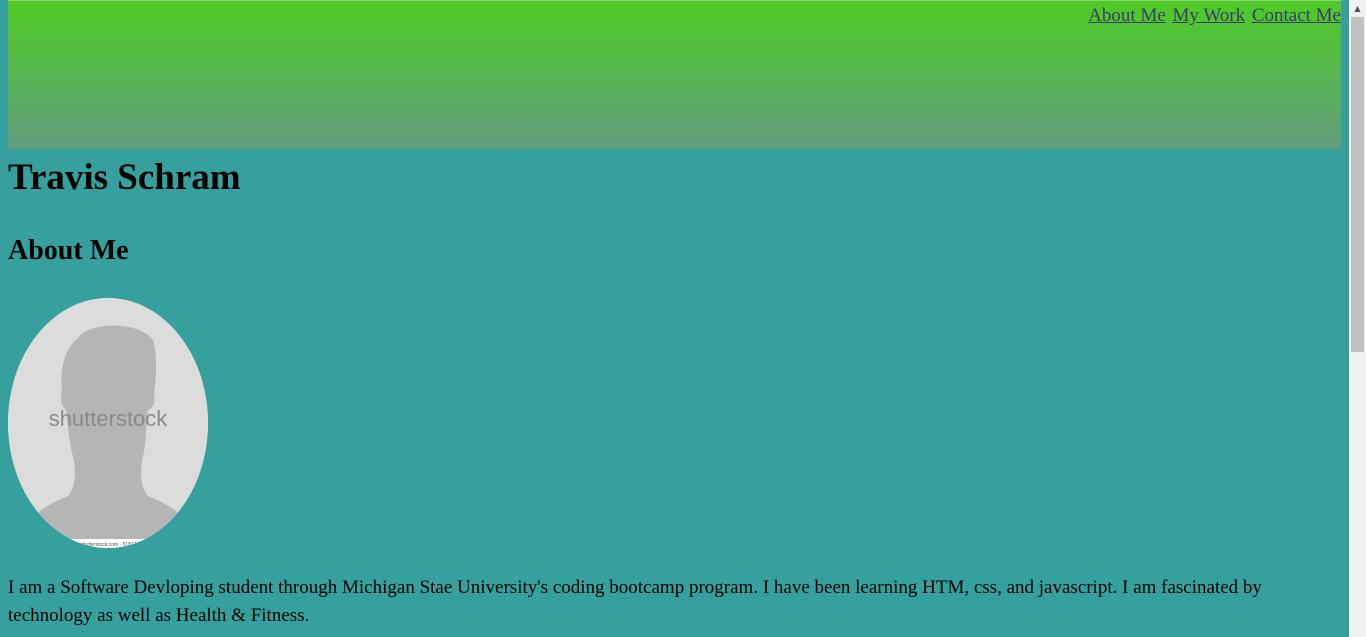 This screenshot has width=1366, height=637. Describe the element at coordinates (109, 418) in the screenshot. I see `watermark-text: shutterstock` at that location.